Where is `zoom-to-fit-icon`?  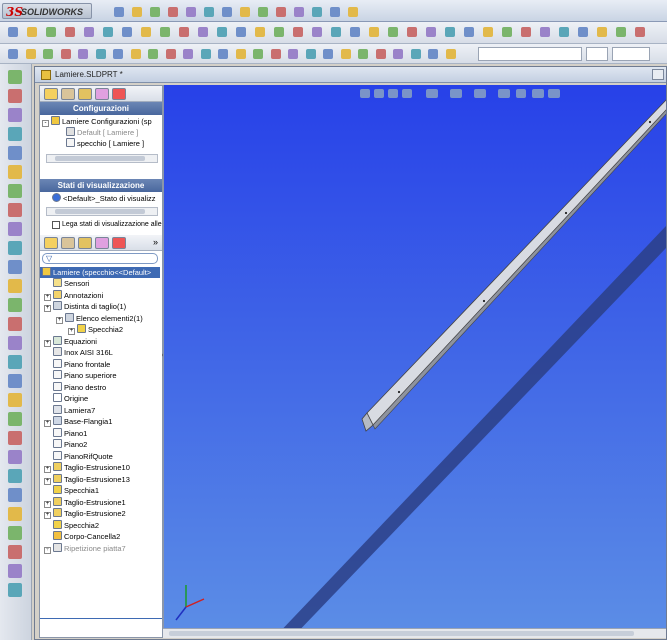
zoom-to-fit-icon is located at coordinates (365, 93).